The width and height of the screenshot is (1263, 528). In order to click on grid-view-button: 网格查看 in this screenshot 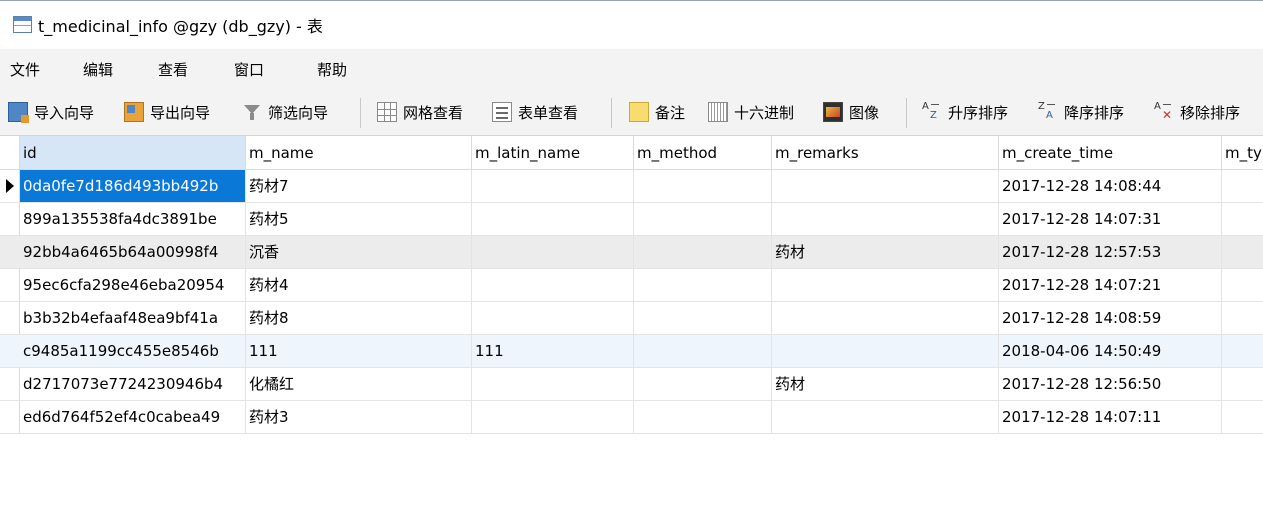, I will do `click(429, 112)`.